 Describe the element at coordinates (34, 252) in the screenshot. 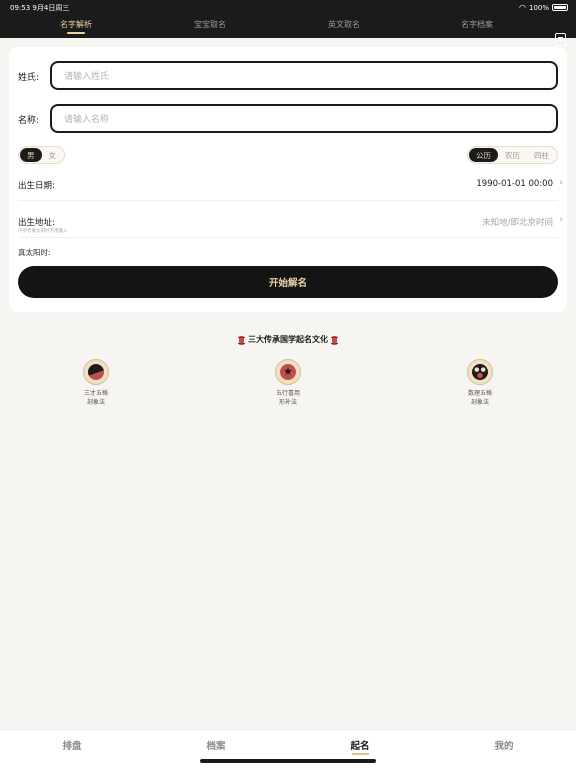

I see `solar-time-label: 真太阳时:` at that location.